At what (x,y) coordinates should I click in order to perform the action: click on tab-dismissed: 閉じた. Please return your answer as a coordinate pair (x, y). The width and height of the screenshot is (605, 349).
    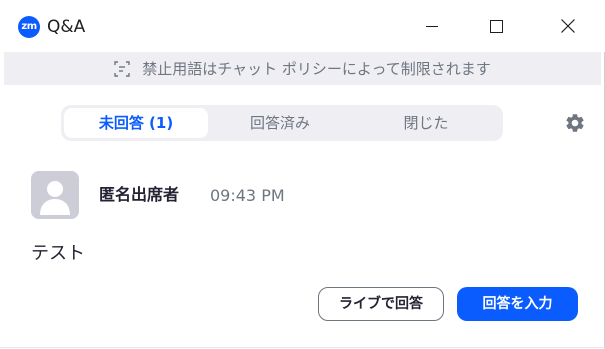
    Looking at the image, I should click on (426, 123).